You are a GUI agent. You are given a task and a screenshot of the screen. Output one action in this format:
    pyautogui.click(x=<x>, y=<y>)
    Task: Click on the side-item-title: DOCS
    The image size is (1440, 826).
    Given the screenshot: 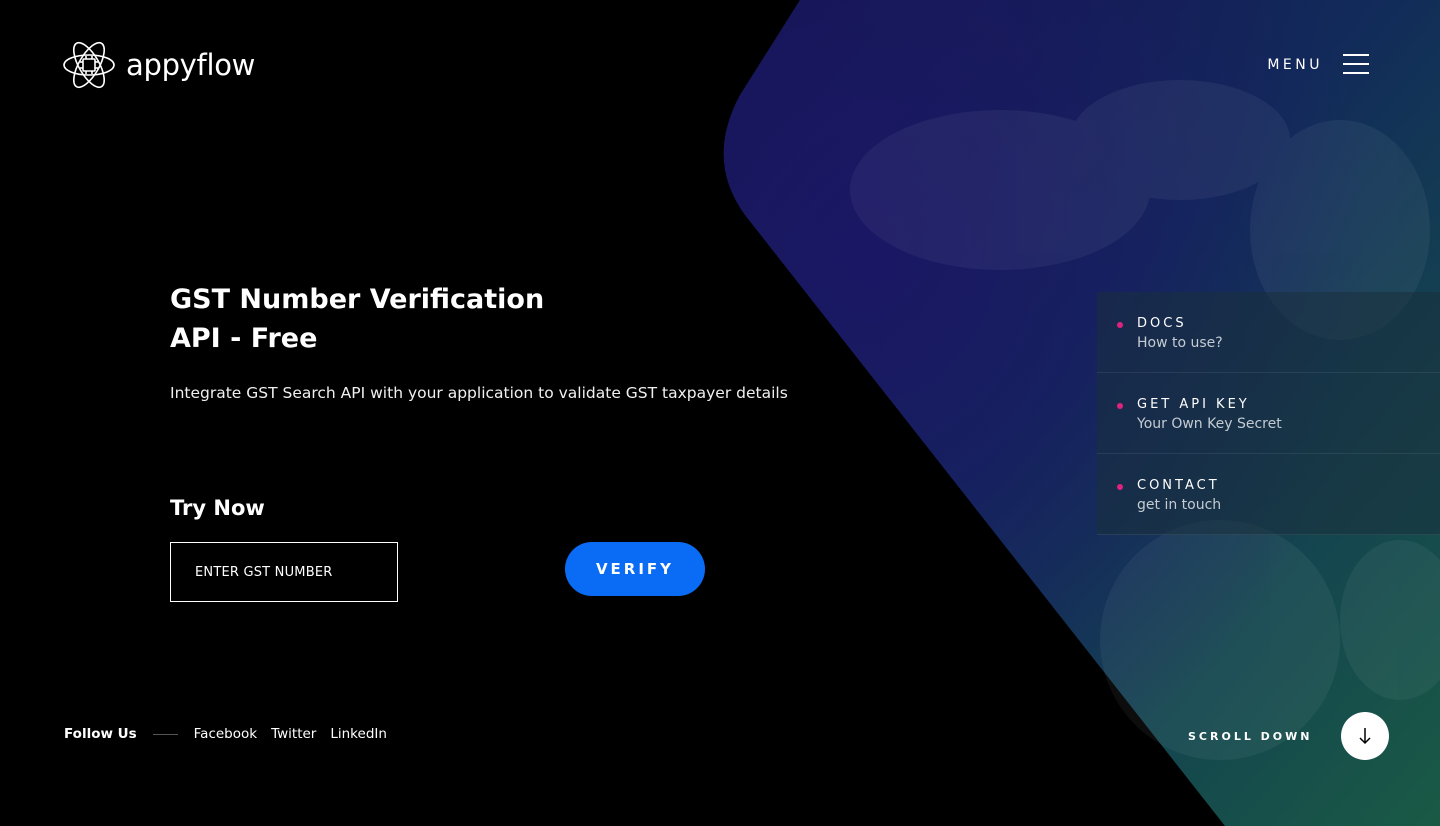 What is the action you would take?
    pyautogui.click(x=1162, y=323)
    